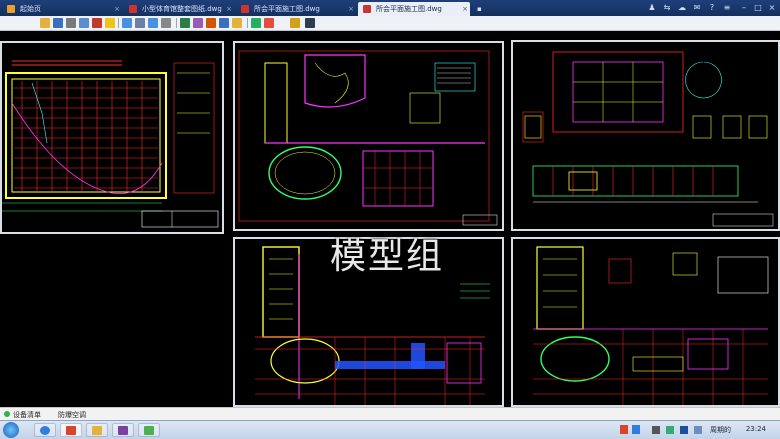 Image resolution: width=780 pixels, height=439 pixels. Describe the element at coordinates (45, 430) in the screenshot. I see `taskbar-browser-icon` at that location.